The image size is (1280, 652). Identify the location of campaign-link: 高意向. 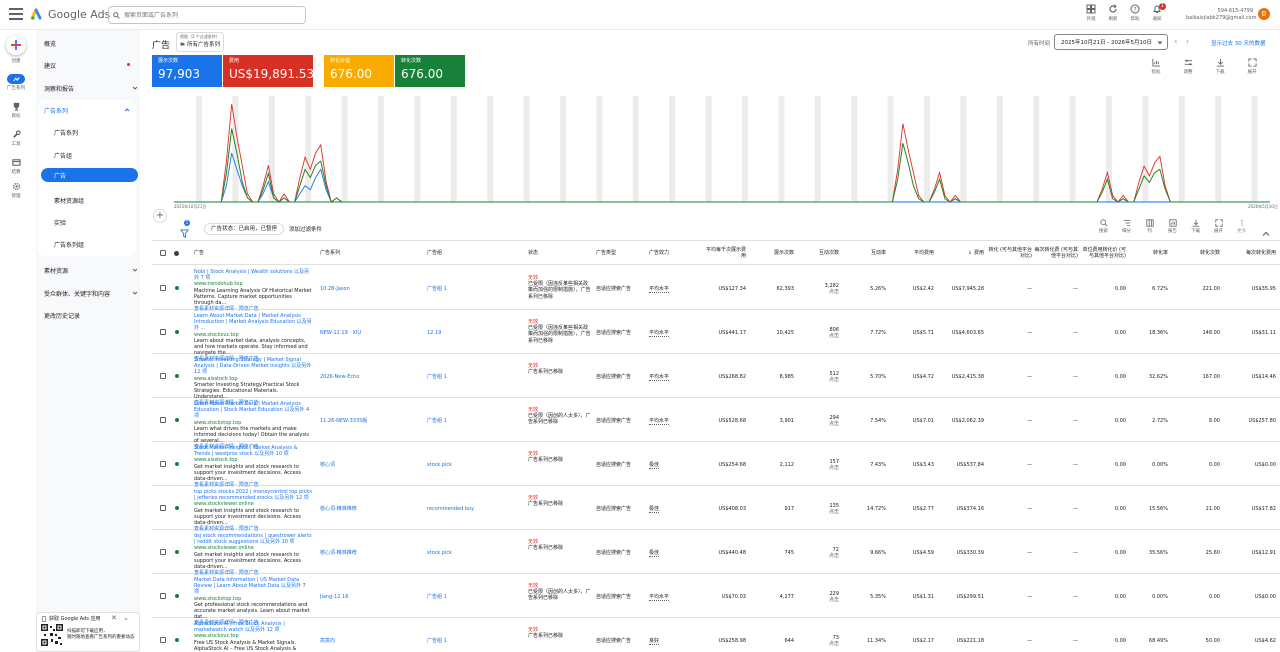
(370, 641).